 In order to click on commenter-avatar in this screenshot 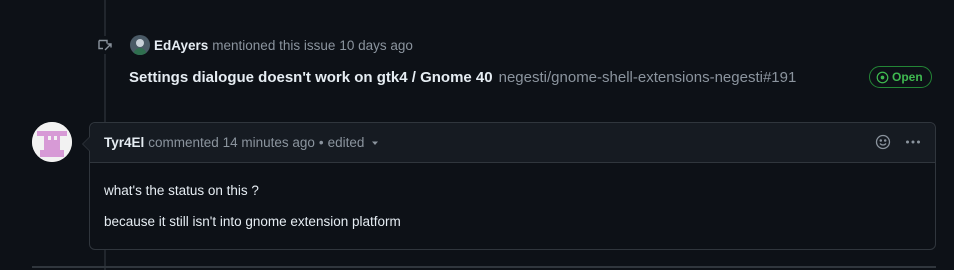, I will do `click(52, 142)`.